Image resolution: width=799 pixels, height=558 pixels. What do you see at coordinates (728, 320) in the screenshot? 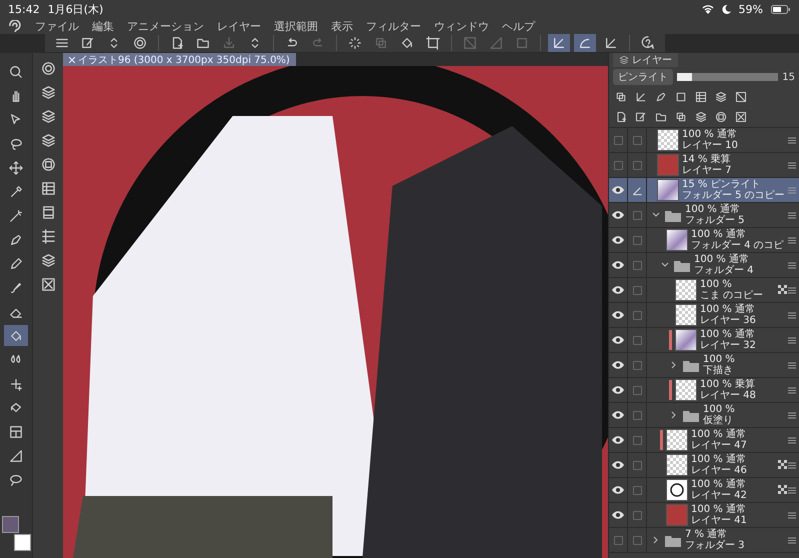
I see `layer-name: レイヤー 36` at bounding box center [728, 320].